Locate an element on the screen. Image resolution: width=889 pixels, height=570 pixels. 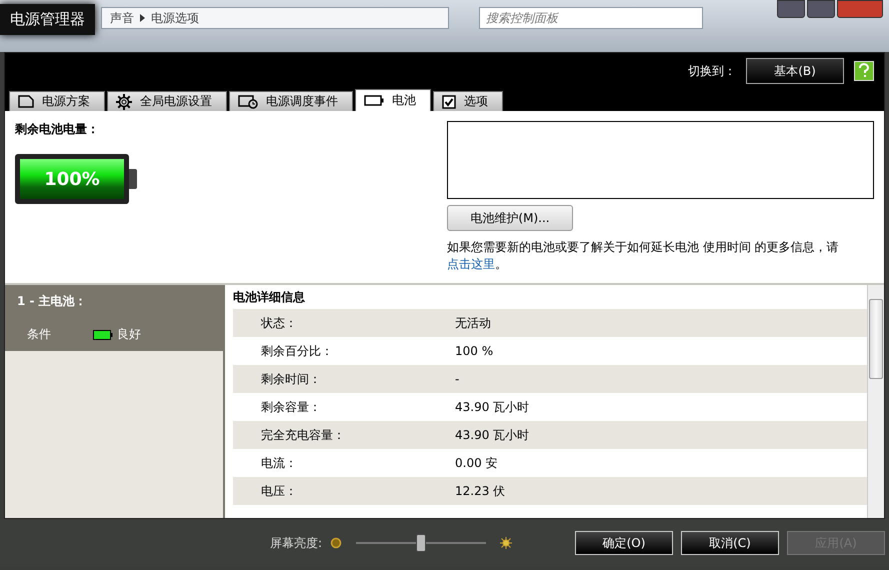
condition-value: 良好 is located at coordinates (129, 334).